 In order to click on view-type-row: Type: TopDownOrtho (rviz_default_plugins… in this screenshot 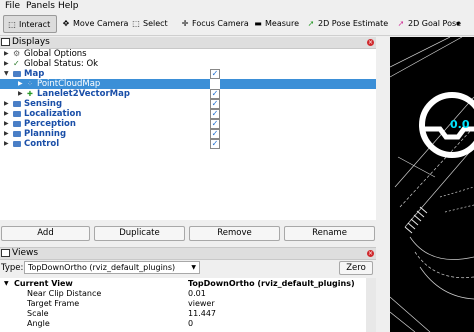, I will do `click(188, 268)`.